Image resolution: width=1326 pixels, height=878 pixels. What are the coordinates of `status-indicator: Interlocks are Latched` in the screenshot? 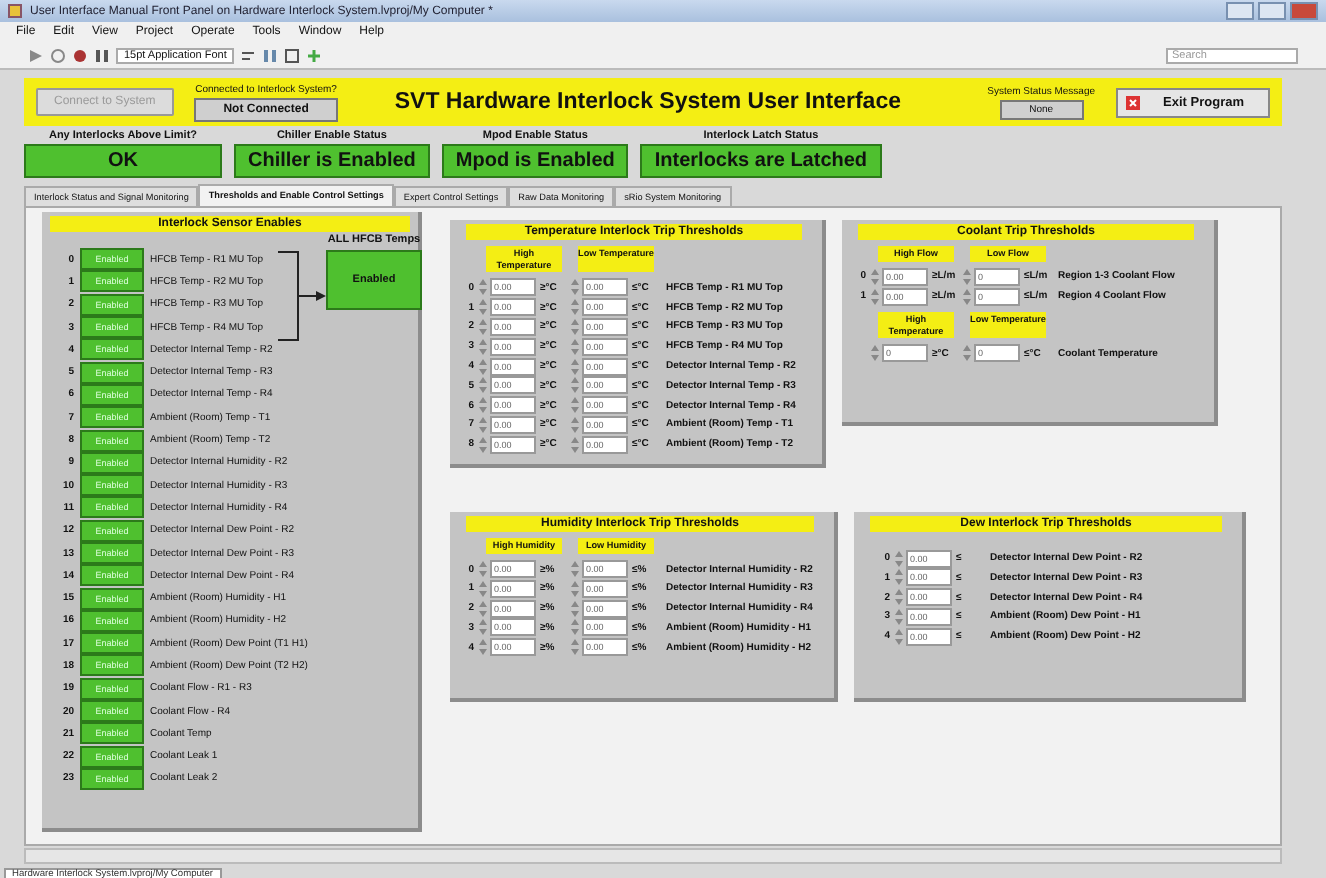 It's located at (761, 161).